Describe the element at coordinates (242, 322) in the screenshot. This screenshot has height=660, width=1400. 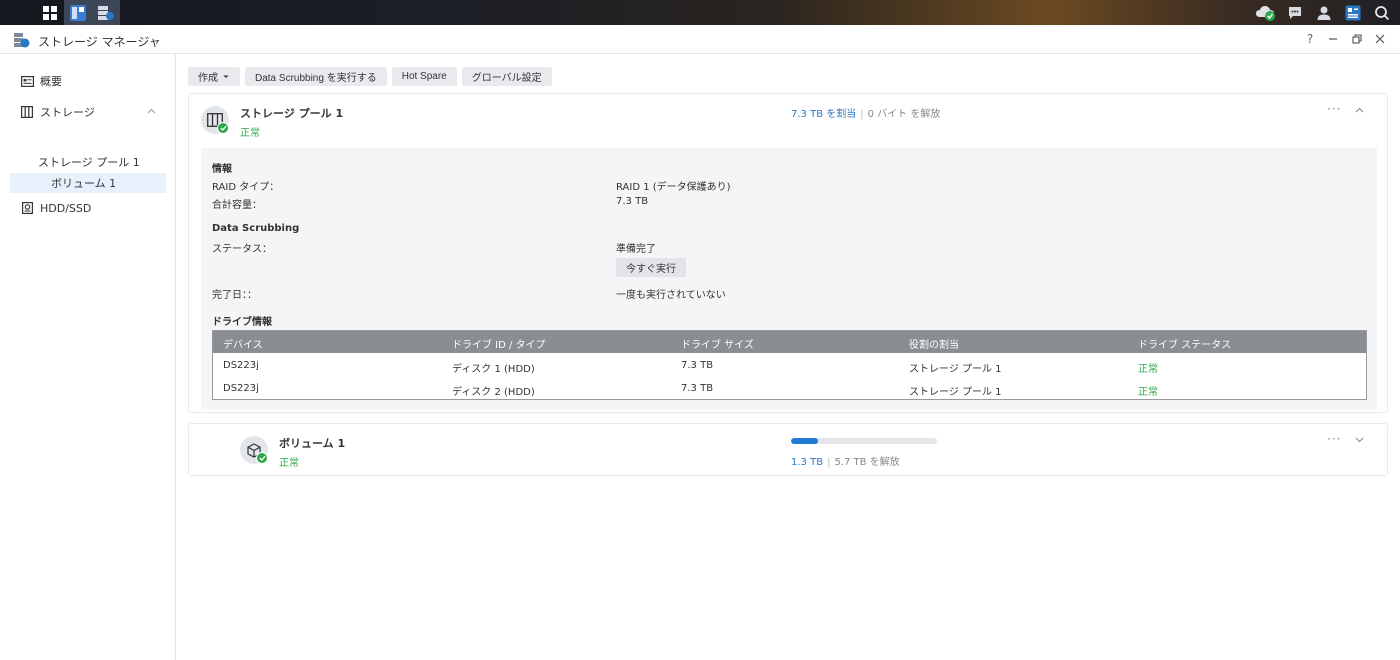
I see `drive-info-heading: ドライブ情報` at that location.